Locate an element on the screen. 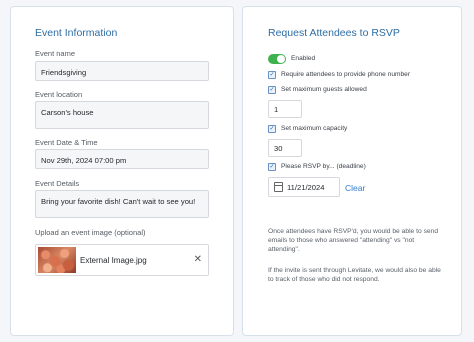 Image resolution: width=474 pixels, height=342 pixels. event-datetime-input: Nov 29th, 2024 07:00 pm is located at coordinates (122, 159).